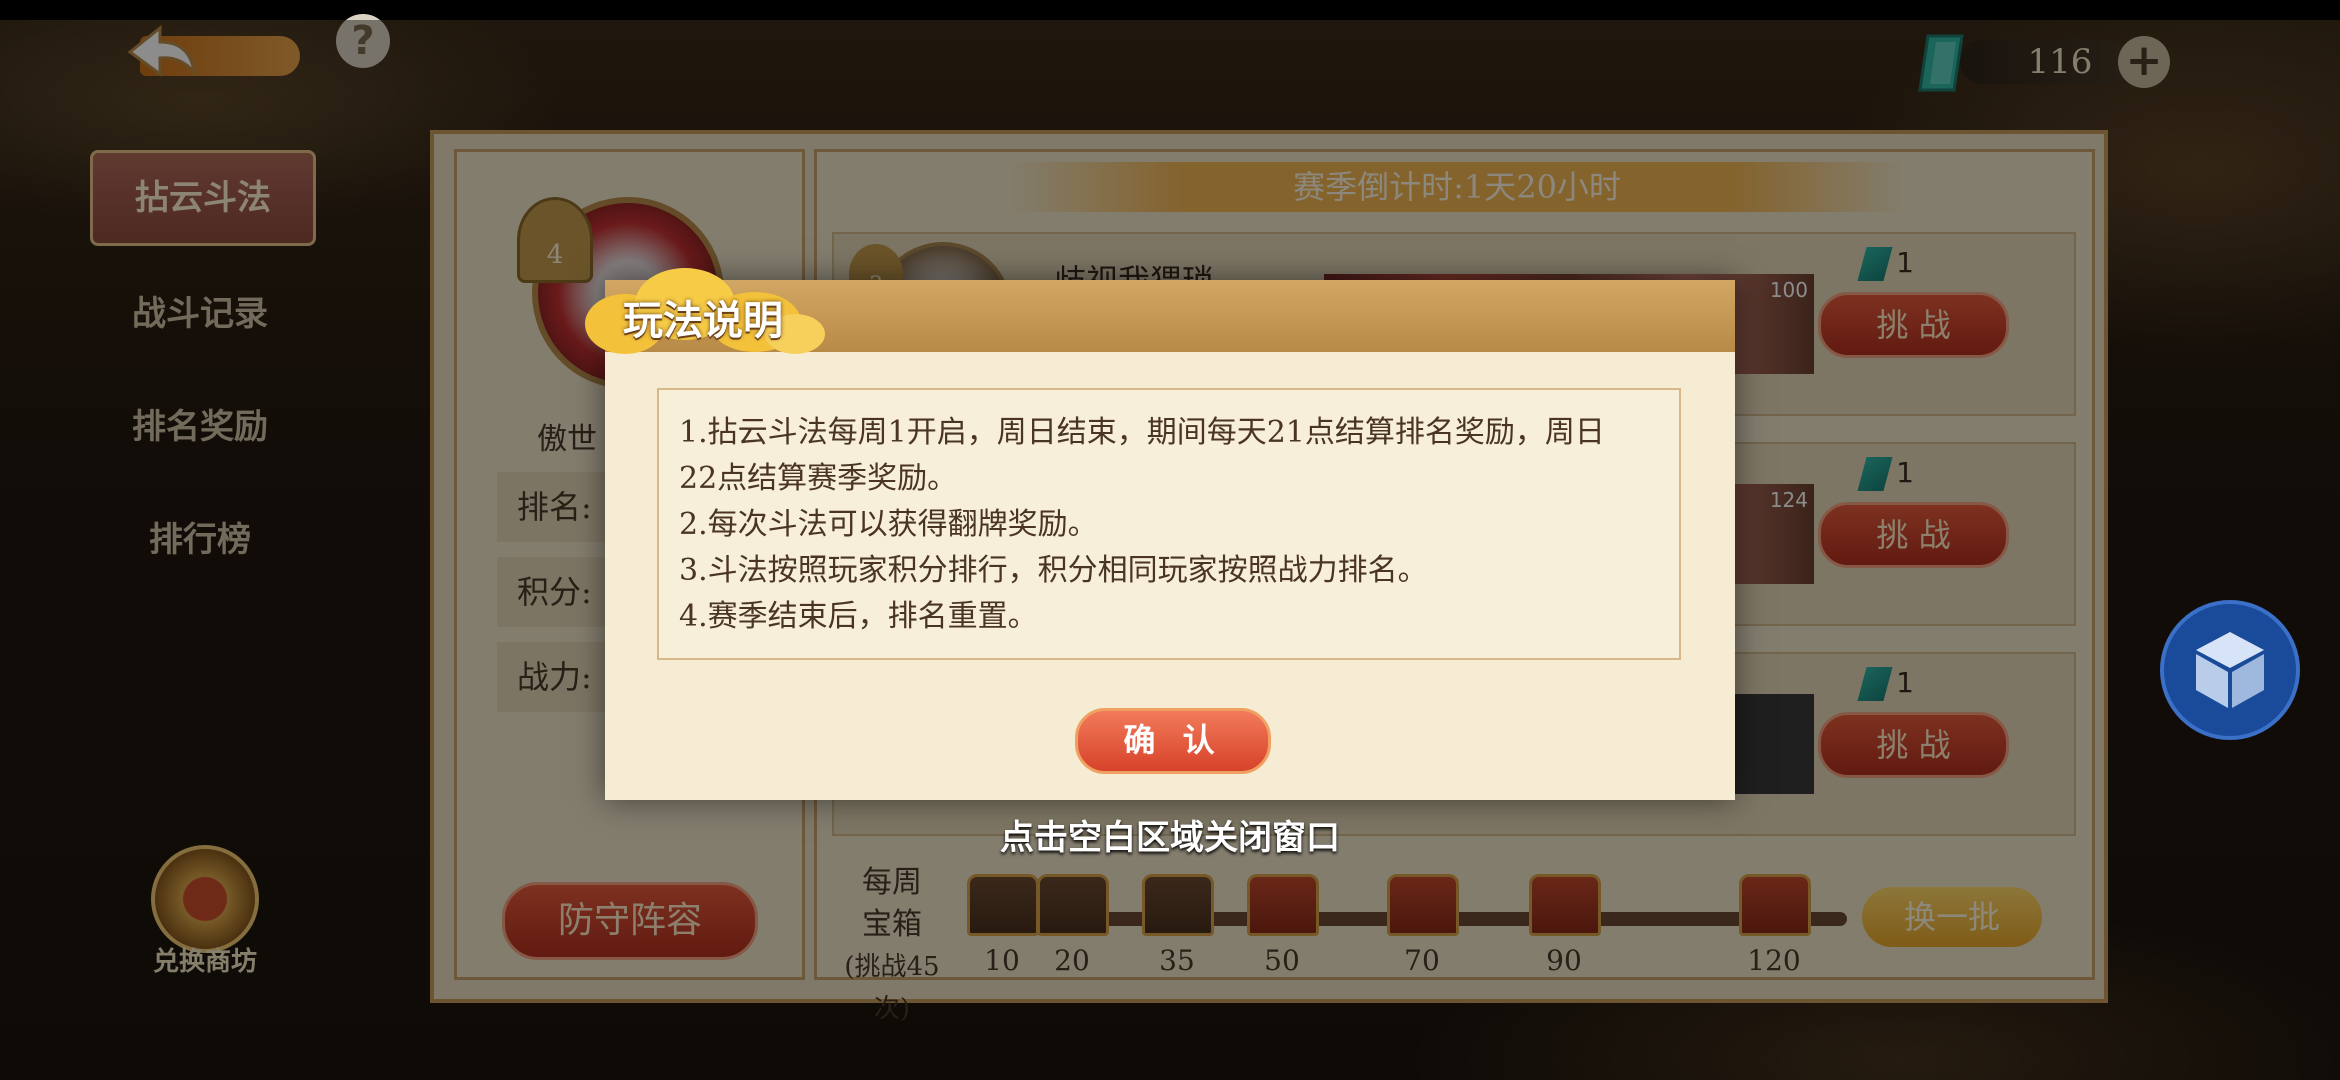 This screenshot has width=2340, height=1080. What do you see at coordinates (888, 524) in the screenshot?
I see `rule-line: 2.每次斗法可以获得翻牌奖励。` at bounding box center [888, 524].